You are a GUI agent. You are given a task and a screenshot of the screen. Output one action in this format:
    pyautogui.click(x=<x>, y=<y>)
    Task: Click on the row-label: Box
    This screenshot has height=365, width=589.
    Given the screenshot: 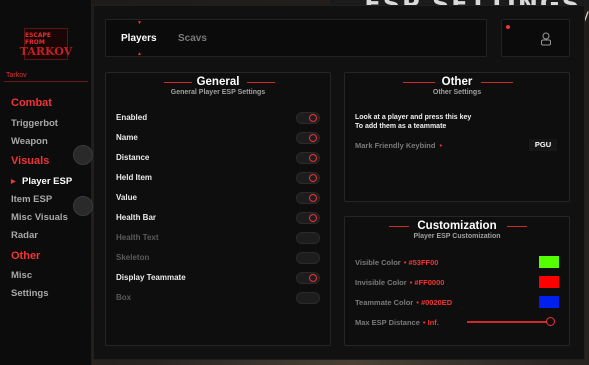 What is the action you would take?
    pyautogui.click(x=124, y=297)
    